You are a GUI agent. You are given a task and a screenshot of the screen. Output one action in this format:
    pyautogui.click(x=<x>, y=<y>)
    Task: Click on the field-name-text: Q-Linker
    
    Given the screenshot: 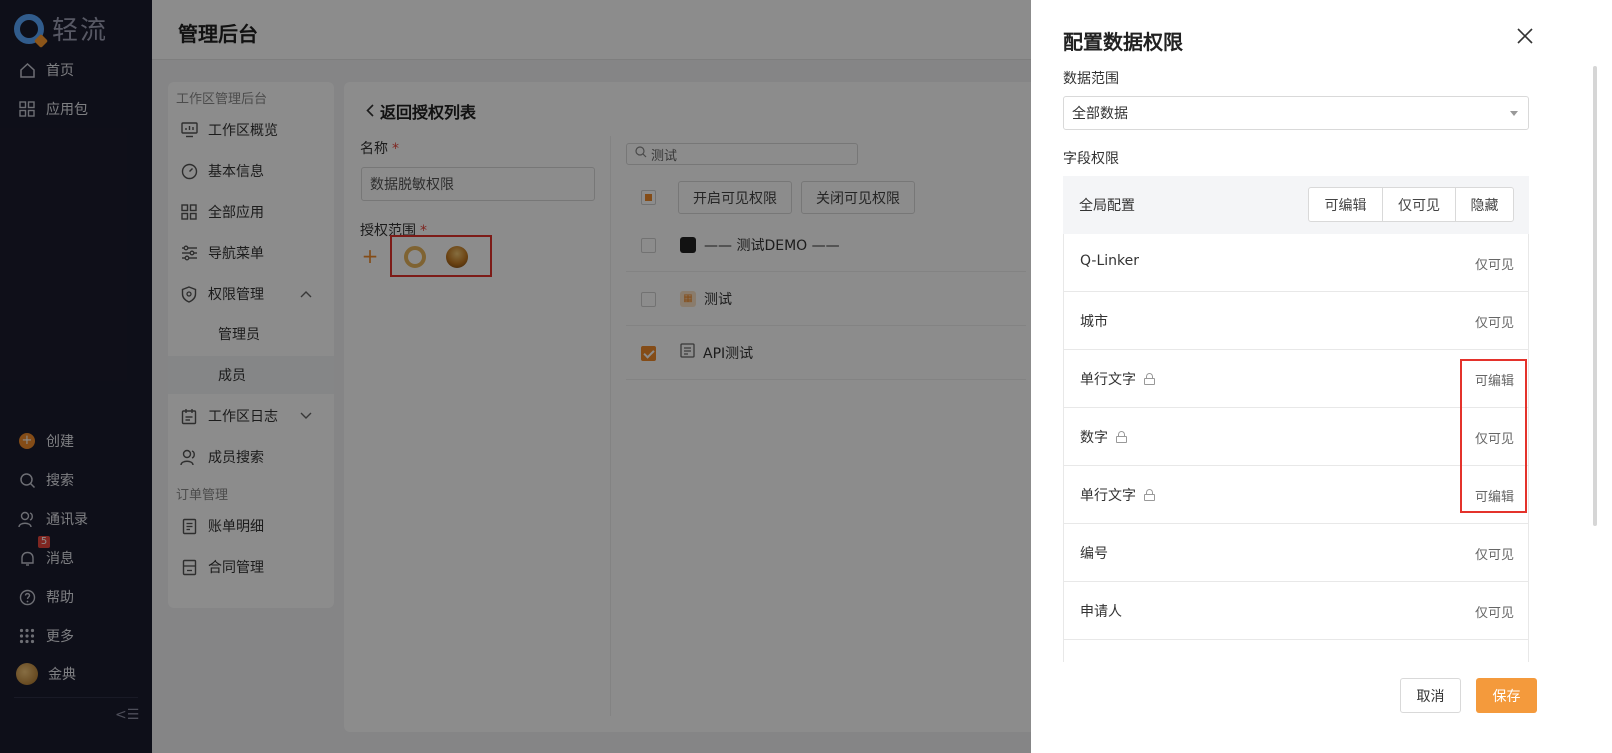 What is the action you would take?
    pyautogui.click(x=1110, y=261)
    